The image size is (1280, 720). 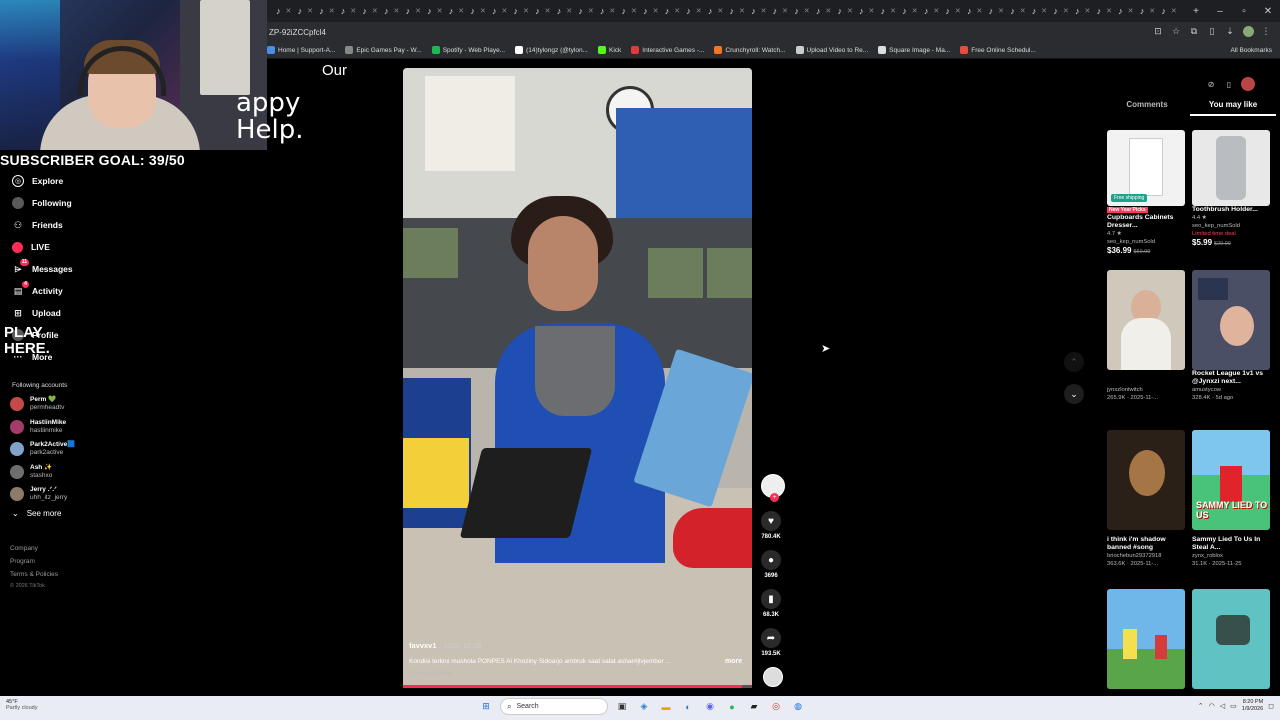 I want to click on profile-avatar-icon, so click(x=1248, y=32).